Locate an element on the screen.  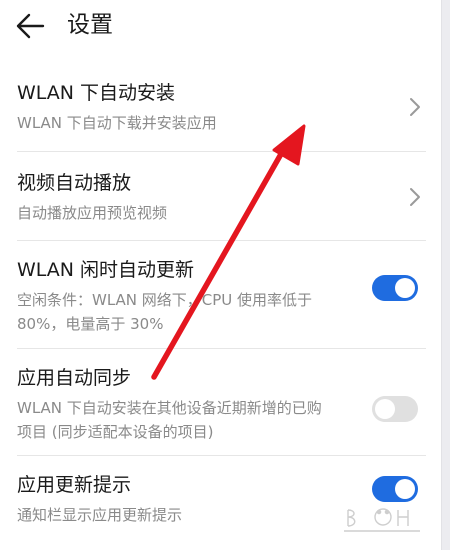
update-notification-toggle is located at coordinates (395, 489).